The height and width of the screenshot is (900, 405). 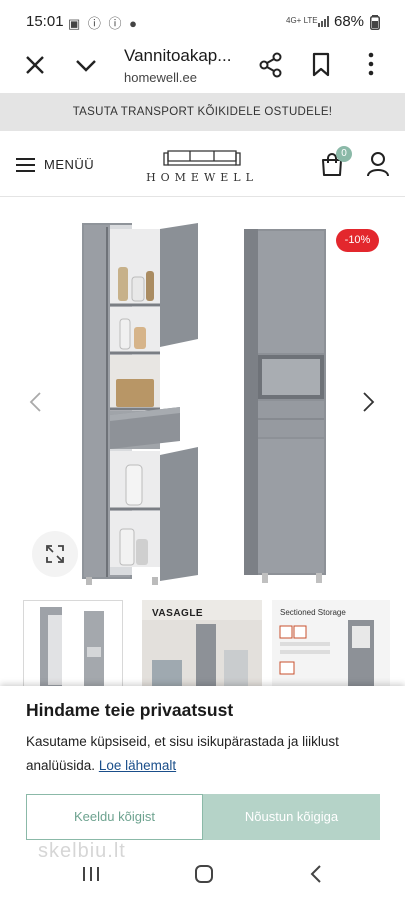 I want to click on thumbnail-image, so click(x=72, y=647).